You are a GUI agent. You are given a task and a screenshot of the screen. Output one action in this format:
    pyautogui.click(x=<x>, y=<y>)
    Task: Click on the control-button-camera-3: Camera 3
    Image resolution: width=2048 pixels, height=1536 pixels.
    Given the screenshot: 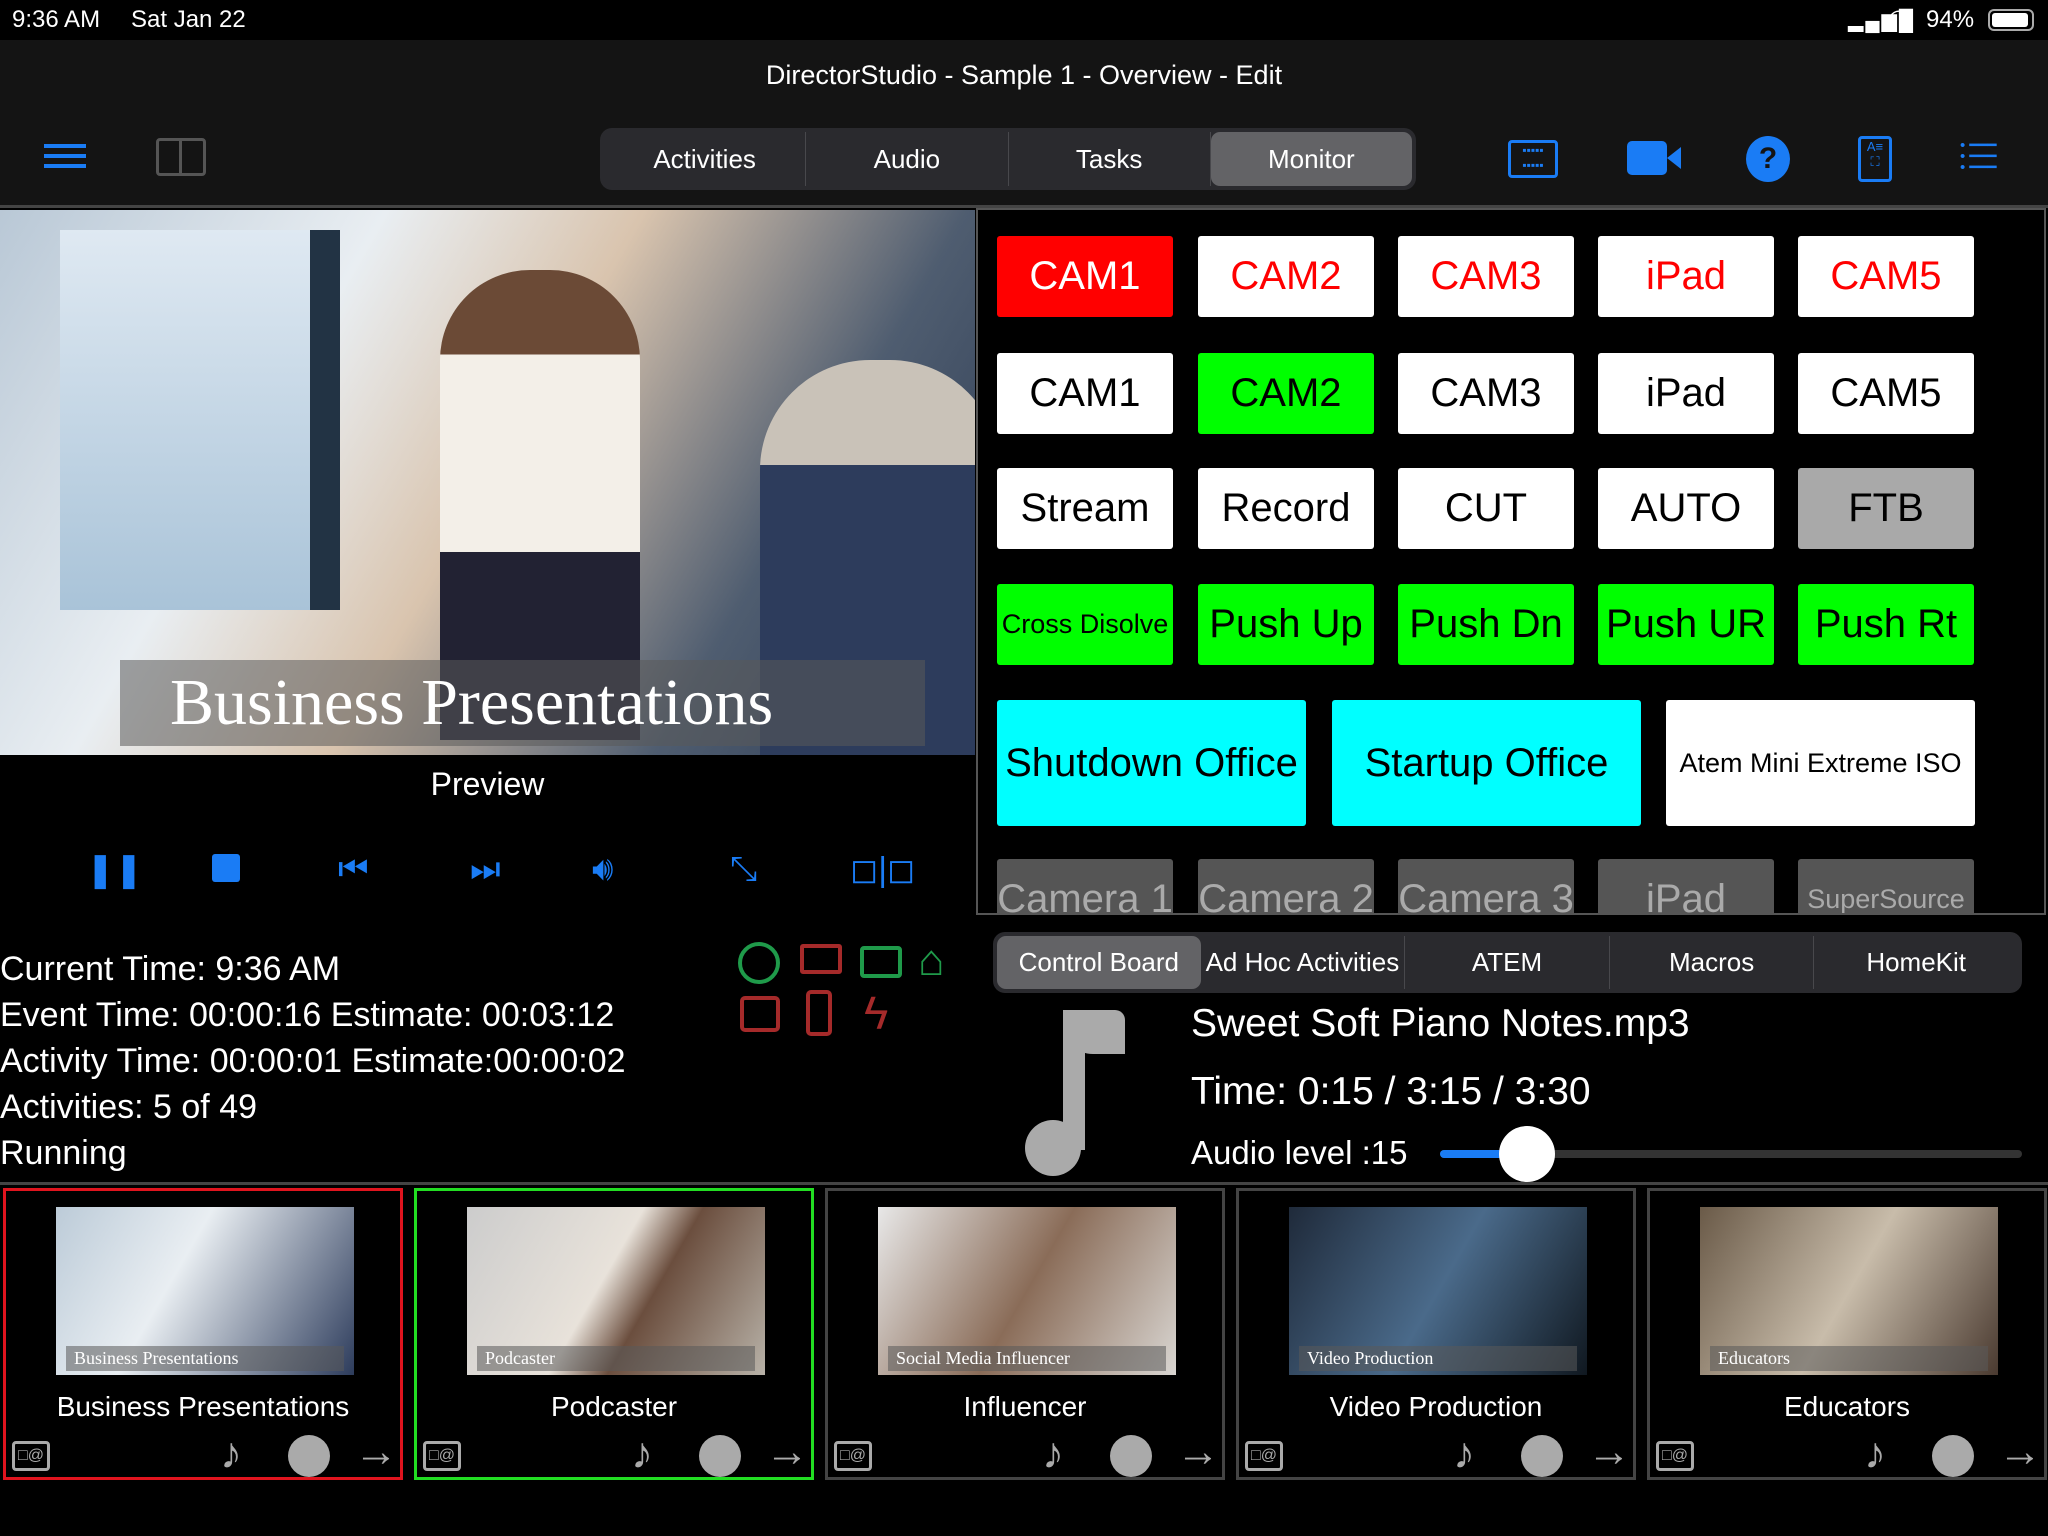 What is the action you would take?
    pyautogui.click(x=1486, y=886)
    